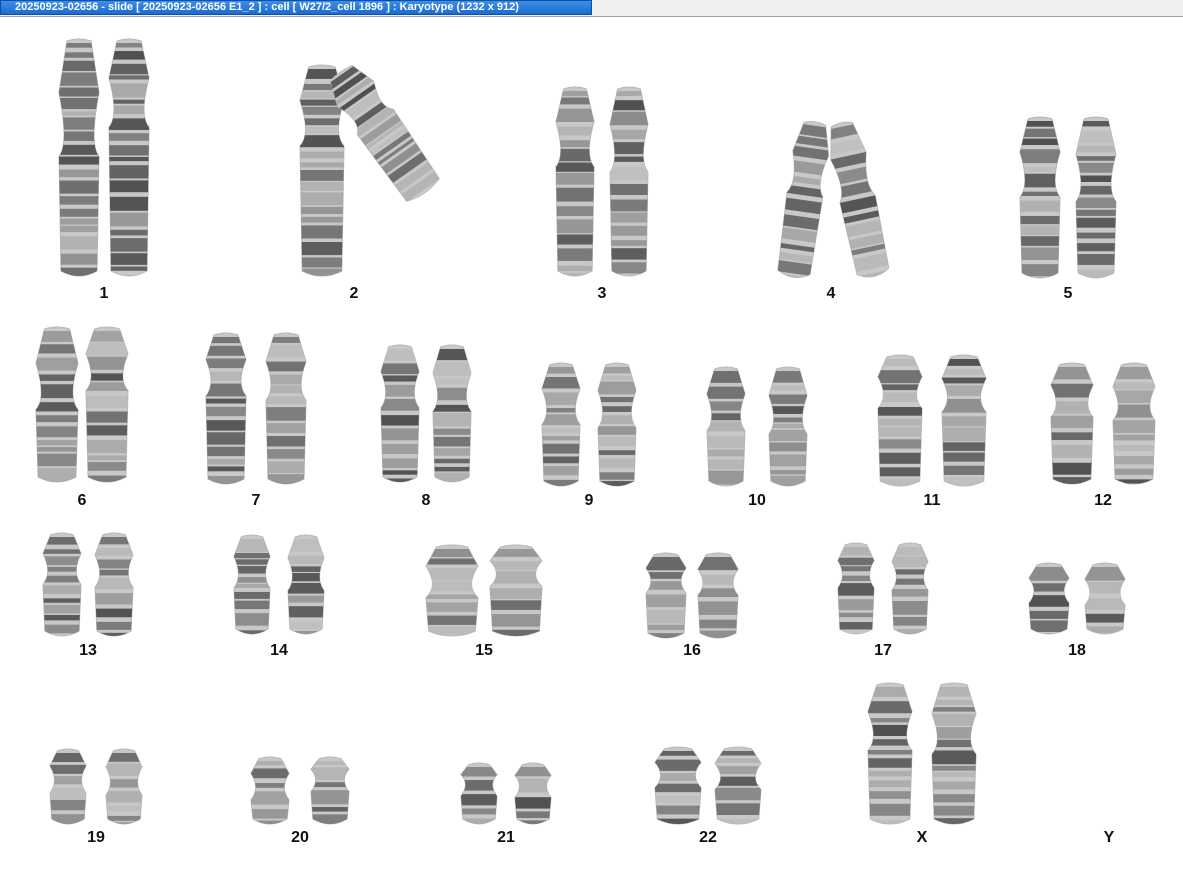  Describe the element at coordinates (757, 500) in the screenshot. I see `chromosome-label-10: 10` at that location.